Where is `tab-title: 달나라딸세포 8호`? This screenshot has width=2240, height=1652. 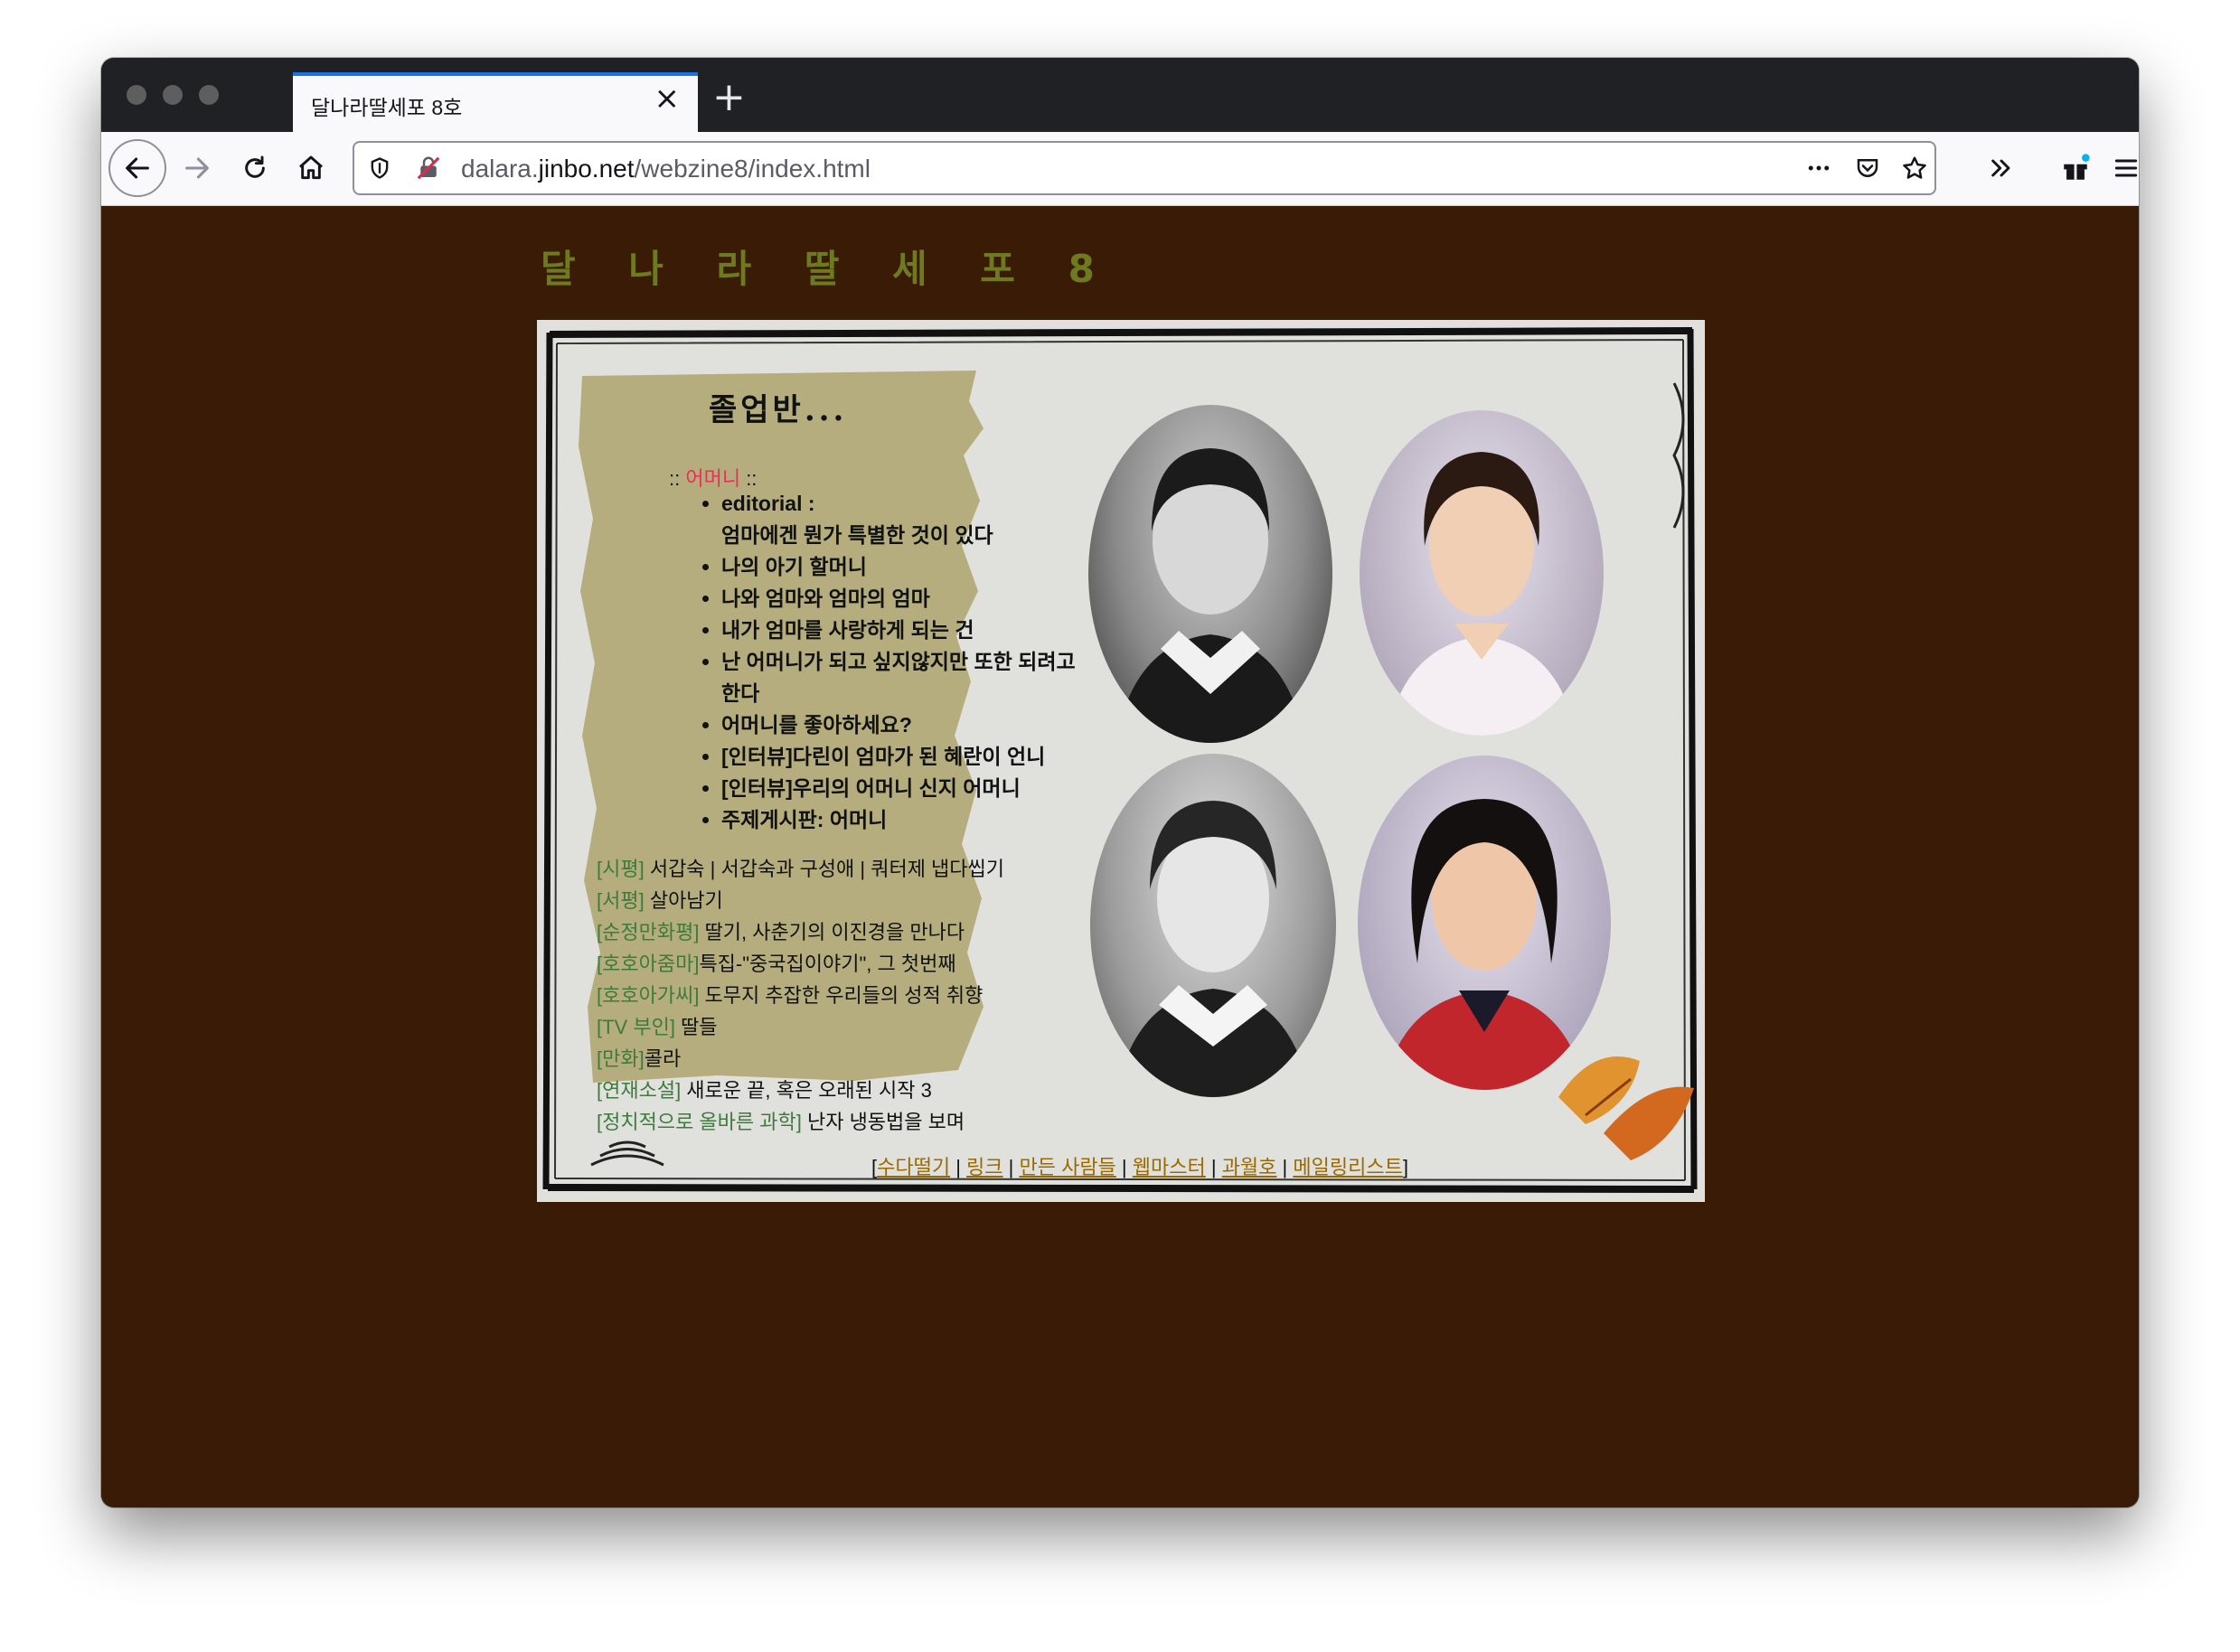
tab-title: 달나라딸세포 8호 is located at coordinates (387, 107).